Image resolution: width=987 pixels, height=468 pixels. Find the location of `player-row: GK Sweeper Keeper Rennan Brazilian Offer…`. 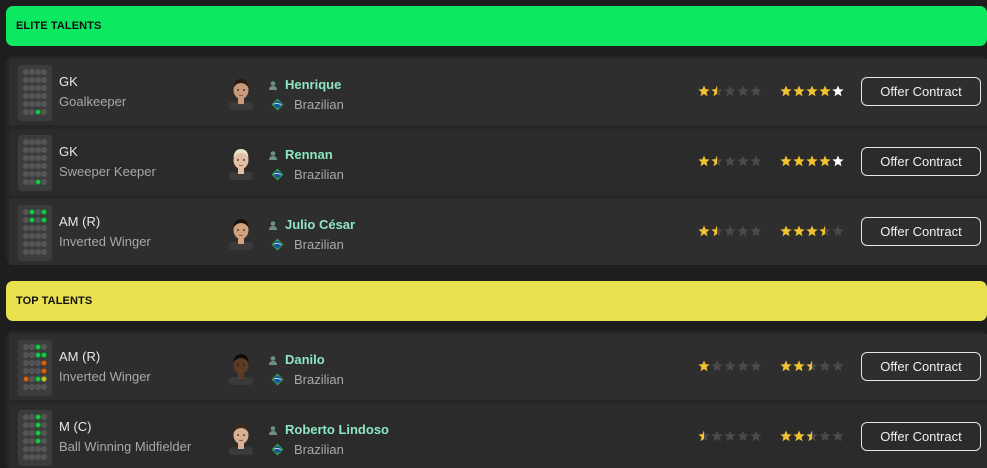

player-row: GK Sweeper Keeper Rennan Brazilian Offer… is located at coordinates (498, 162).